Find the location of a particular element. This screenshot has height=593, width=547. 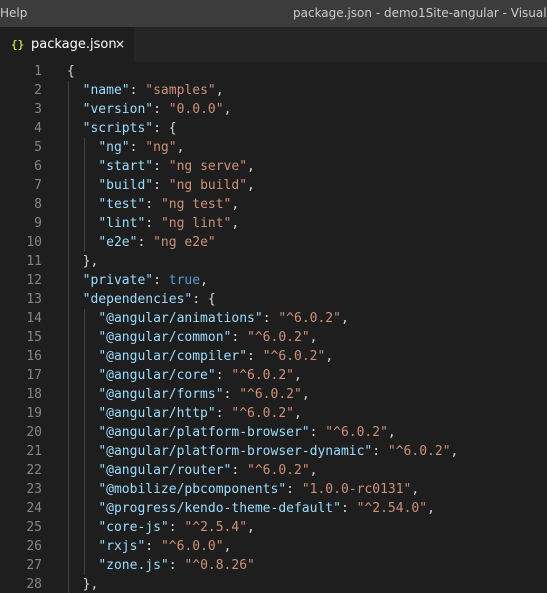

json-key: "ng" is located at coordinates (114, 147).